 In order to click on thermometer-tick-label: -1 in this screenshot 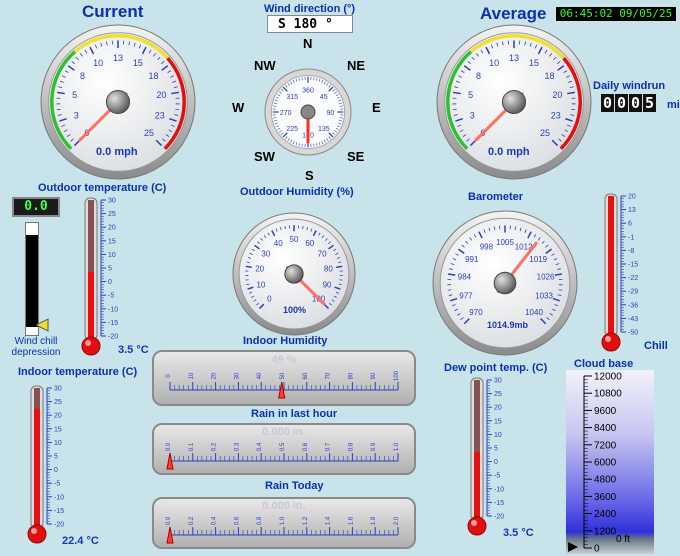, I will do `click(631, 237)`.